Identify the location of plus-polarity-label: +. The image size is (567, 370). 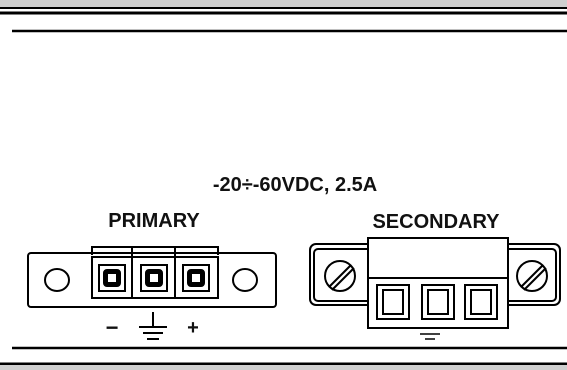
(193, 328).